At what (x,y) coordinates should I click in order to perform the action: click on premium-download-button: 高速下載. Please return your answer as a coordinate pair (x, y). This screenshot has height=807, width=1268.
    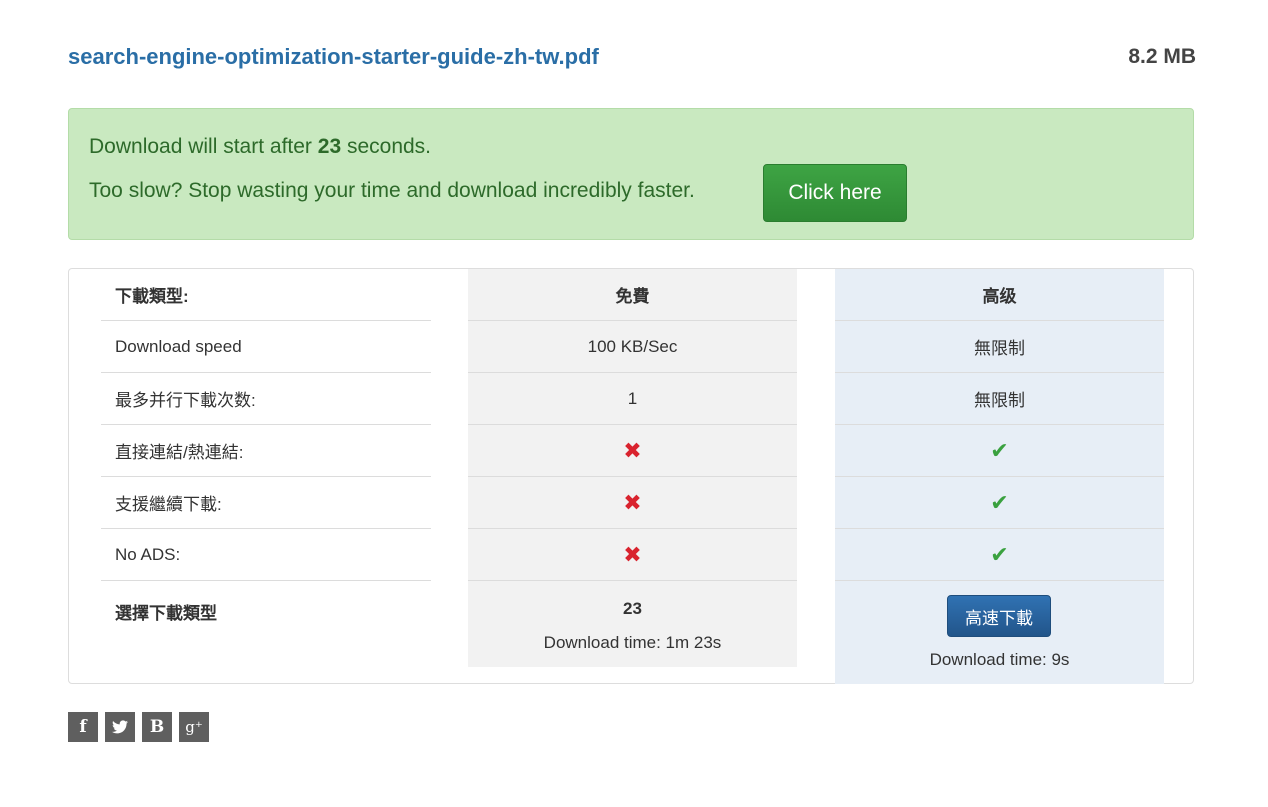
    Looking at the image, I should click on (999, 616).